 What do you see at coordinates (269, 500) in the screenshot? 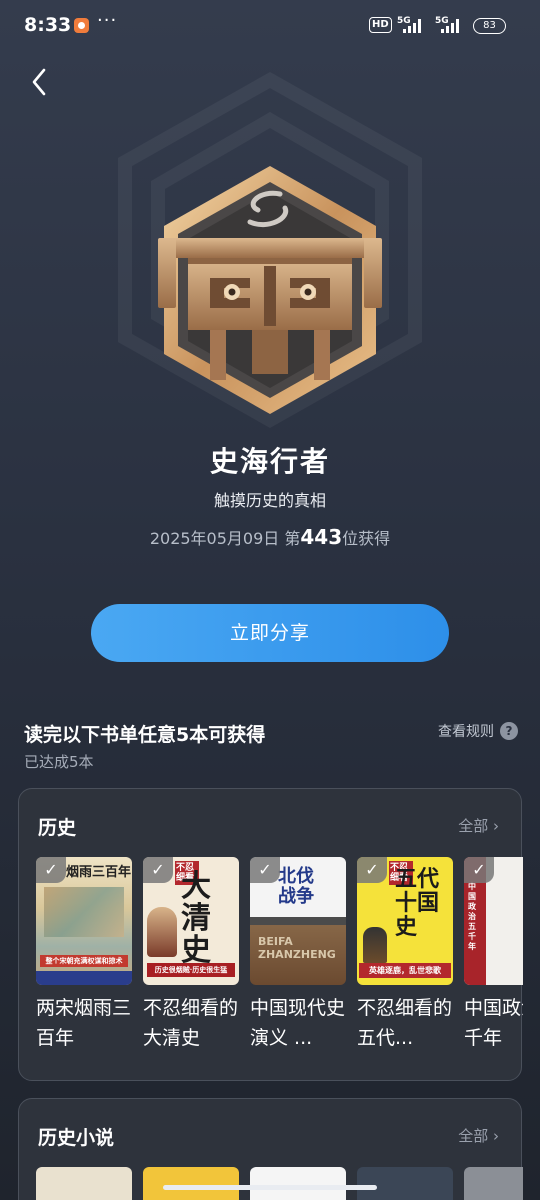
I see `badge-subtitle: 触摸历史的真相` at bounding box center [269, 500].